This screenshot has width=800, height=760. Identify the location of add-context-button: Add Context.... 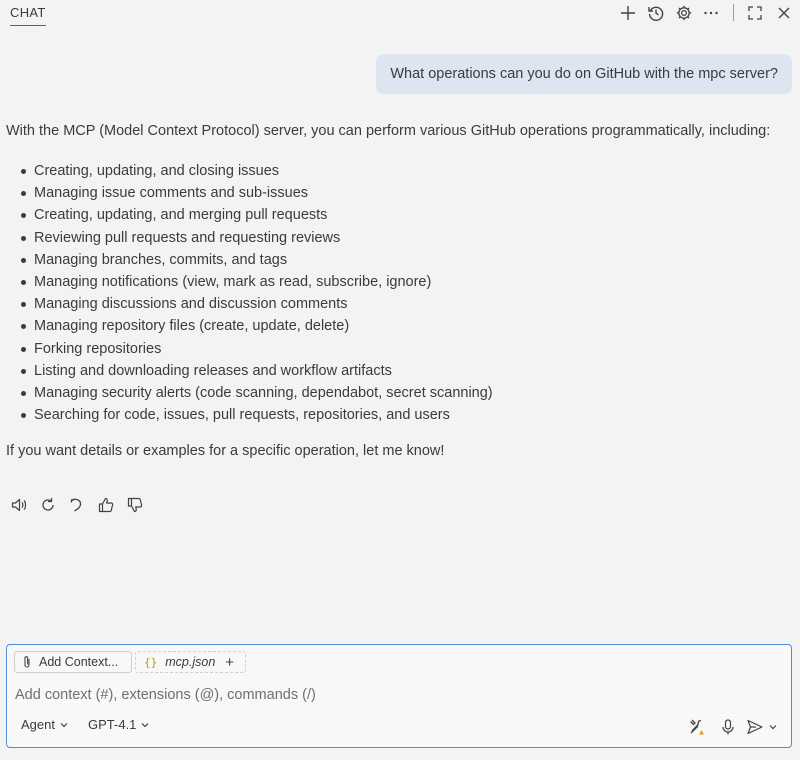
(73, 662).